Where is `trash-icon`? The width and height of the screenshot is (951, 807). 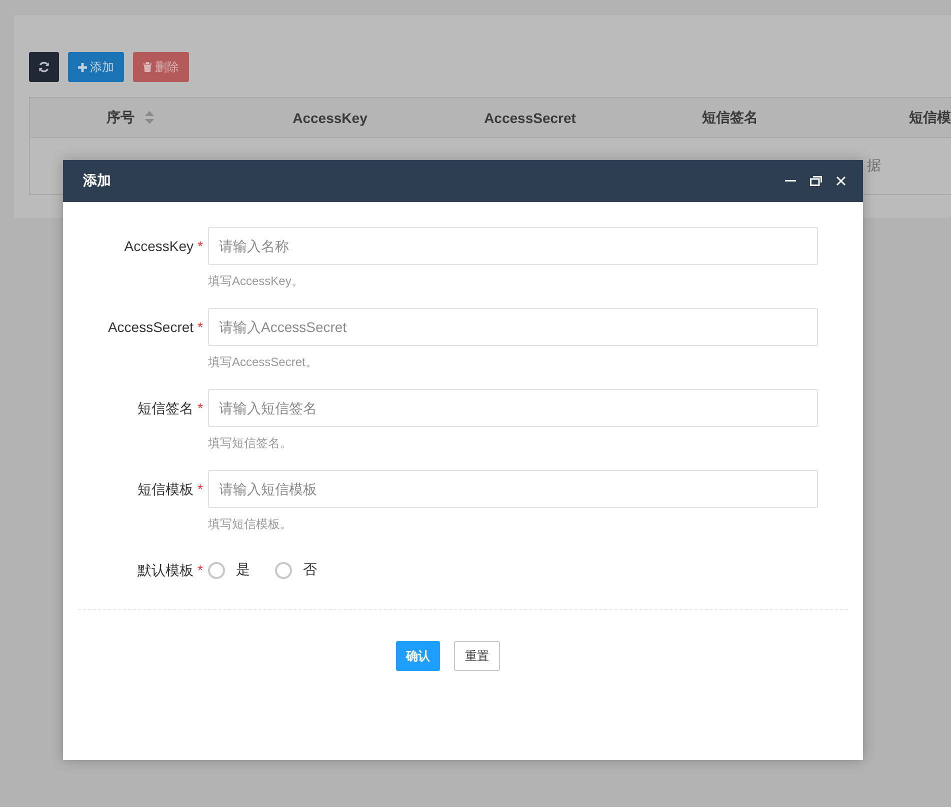 trash-icon is located at coordinates (147, 67).